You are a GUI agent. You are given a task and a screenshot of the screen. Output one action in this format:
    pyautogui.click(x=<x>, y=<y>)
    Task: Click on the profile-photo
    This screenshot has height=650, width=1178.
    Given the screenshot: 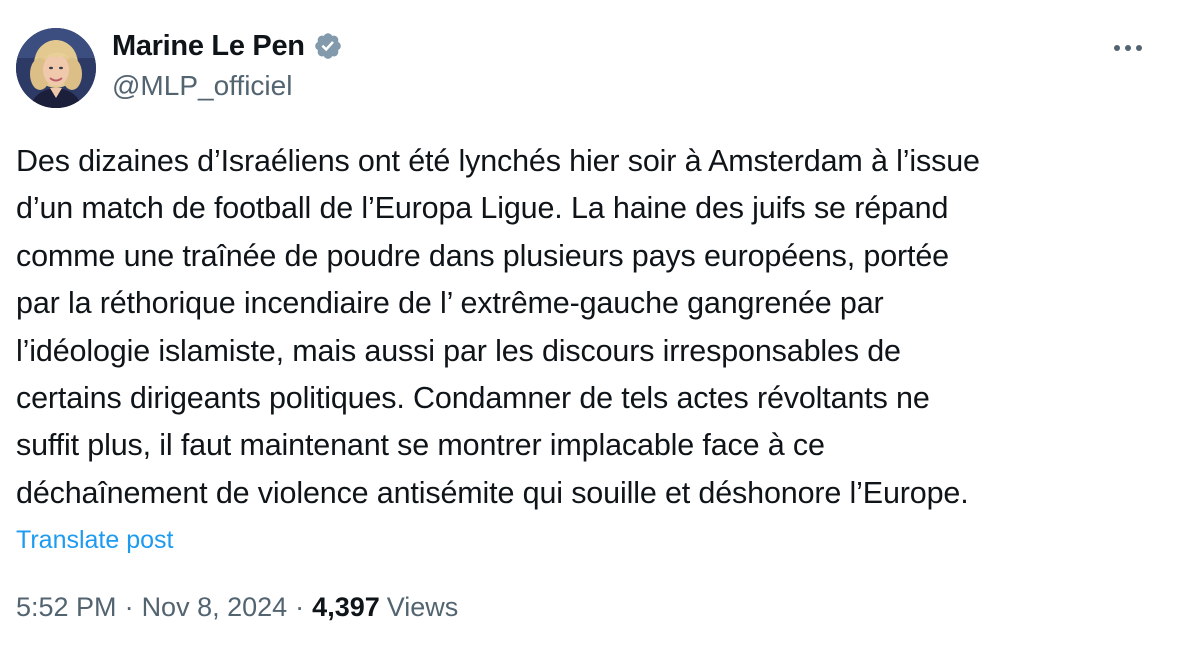 What is the action you would take?
    pyautogui.click(x=56, y=68)
    